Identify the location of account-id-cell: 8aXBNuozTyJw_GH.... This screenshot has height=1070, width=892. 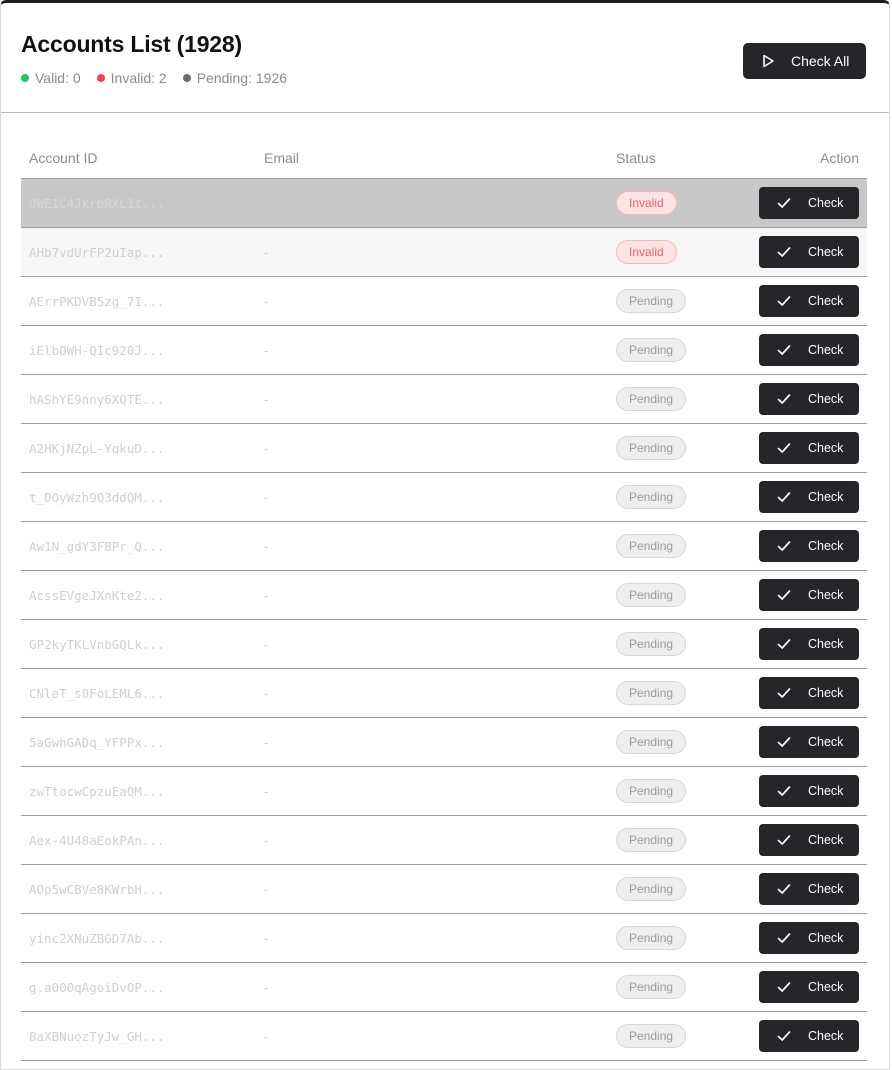
(142, 1036).